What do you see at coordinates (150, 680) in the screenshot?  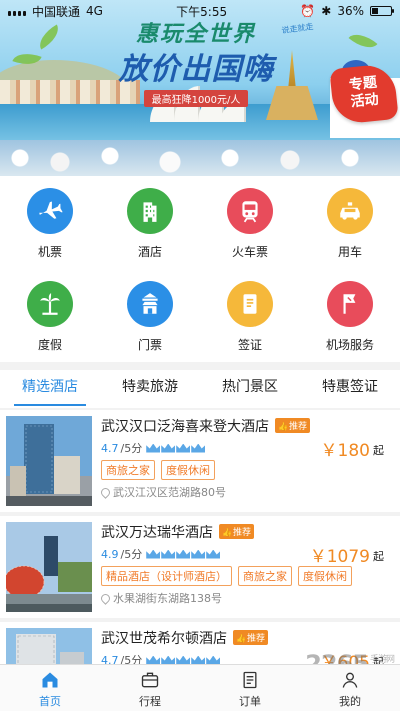 I see `suitcase-icon` at bounding box center [150, 680].